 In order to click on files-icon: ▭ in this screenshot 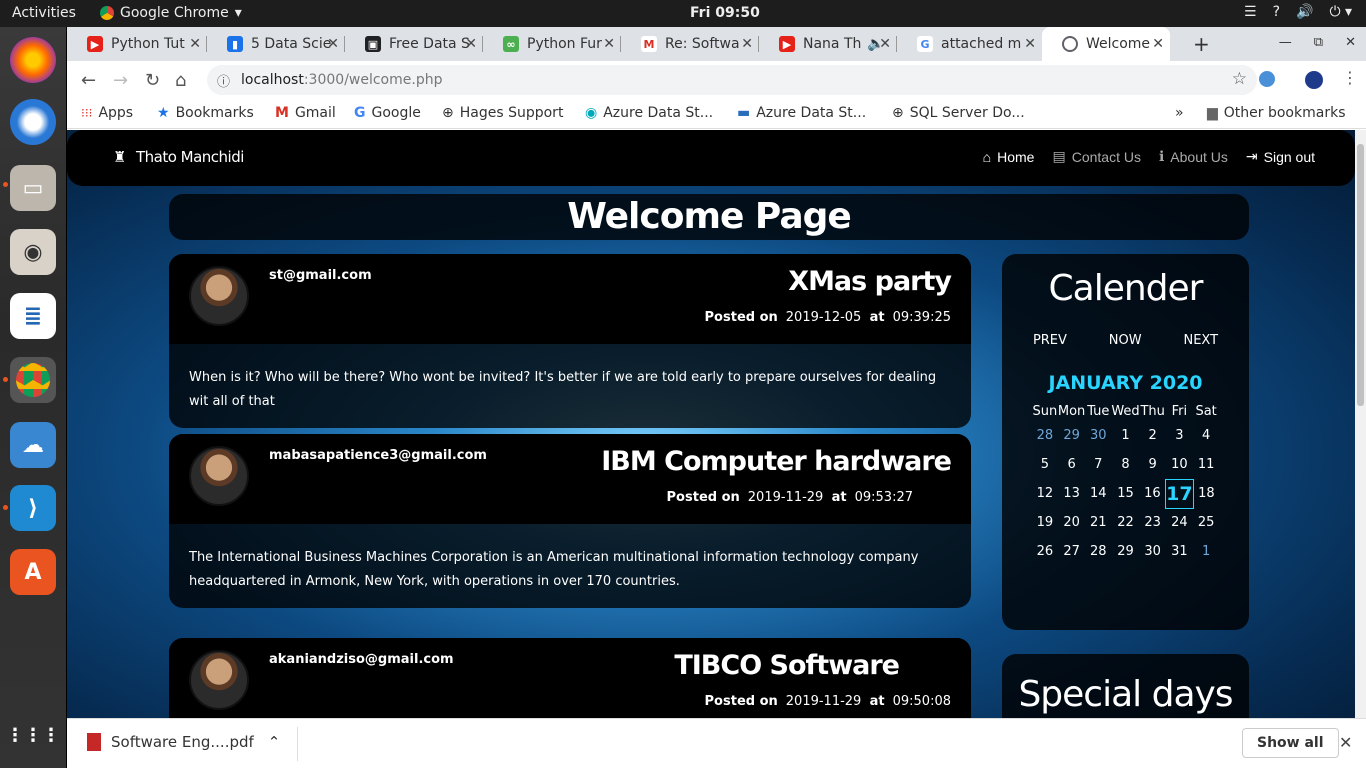, I will do `click(33, 188)`.